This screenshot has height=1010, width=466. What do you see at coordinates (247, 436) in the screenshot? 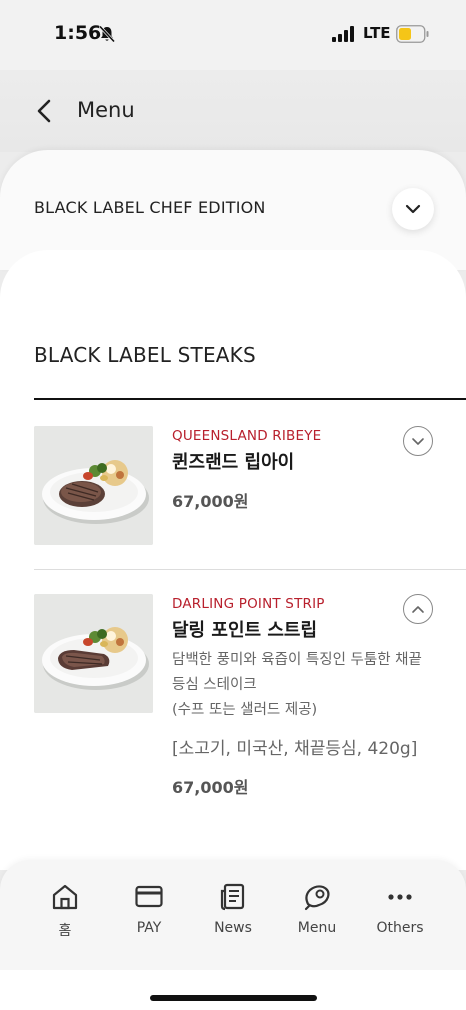
I see `item-name-english: QUEENSLAND RIBEYE` at bounding box center [247, 436].